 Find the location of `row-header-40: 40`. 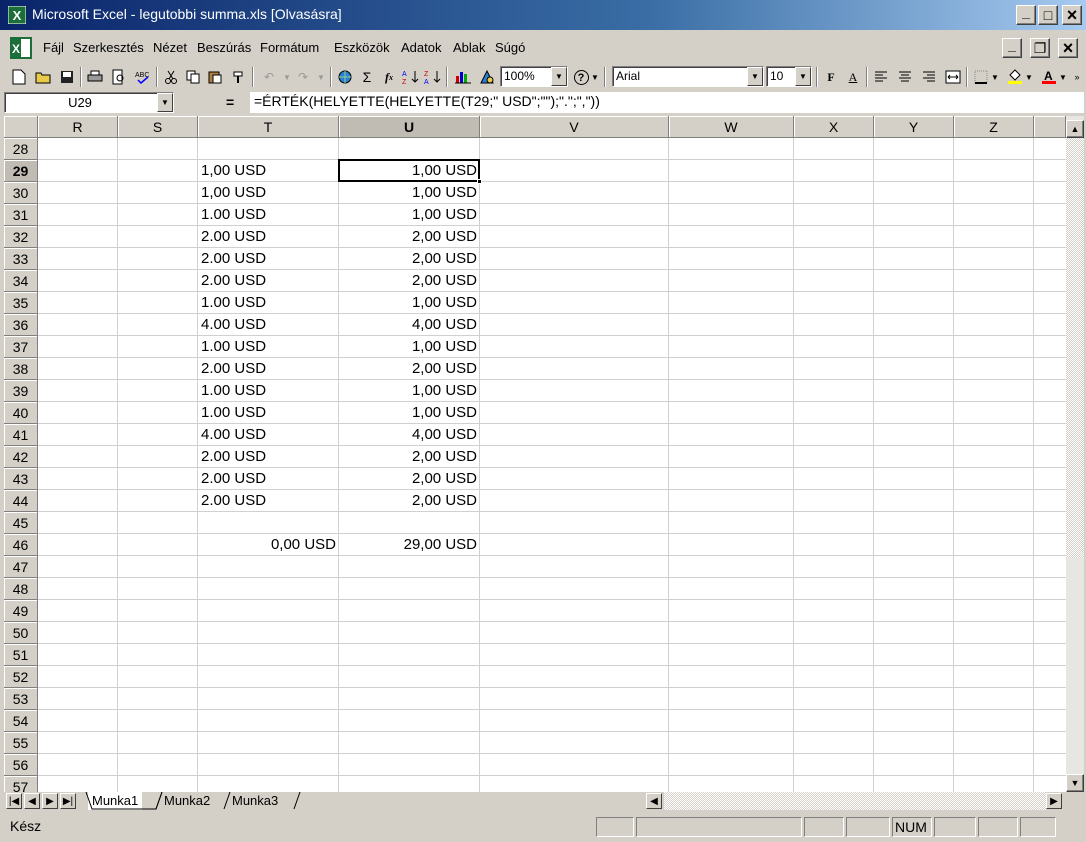

row-header-40: 40 is located at coordinates (21, 413).